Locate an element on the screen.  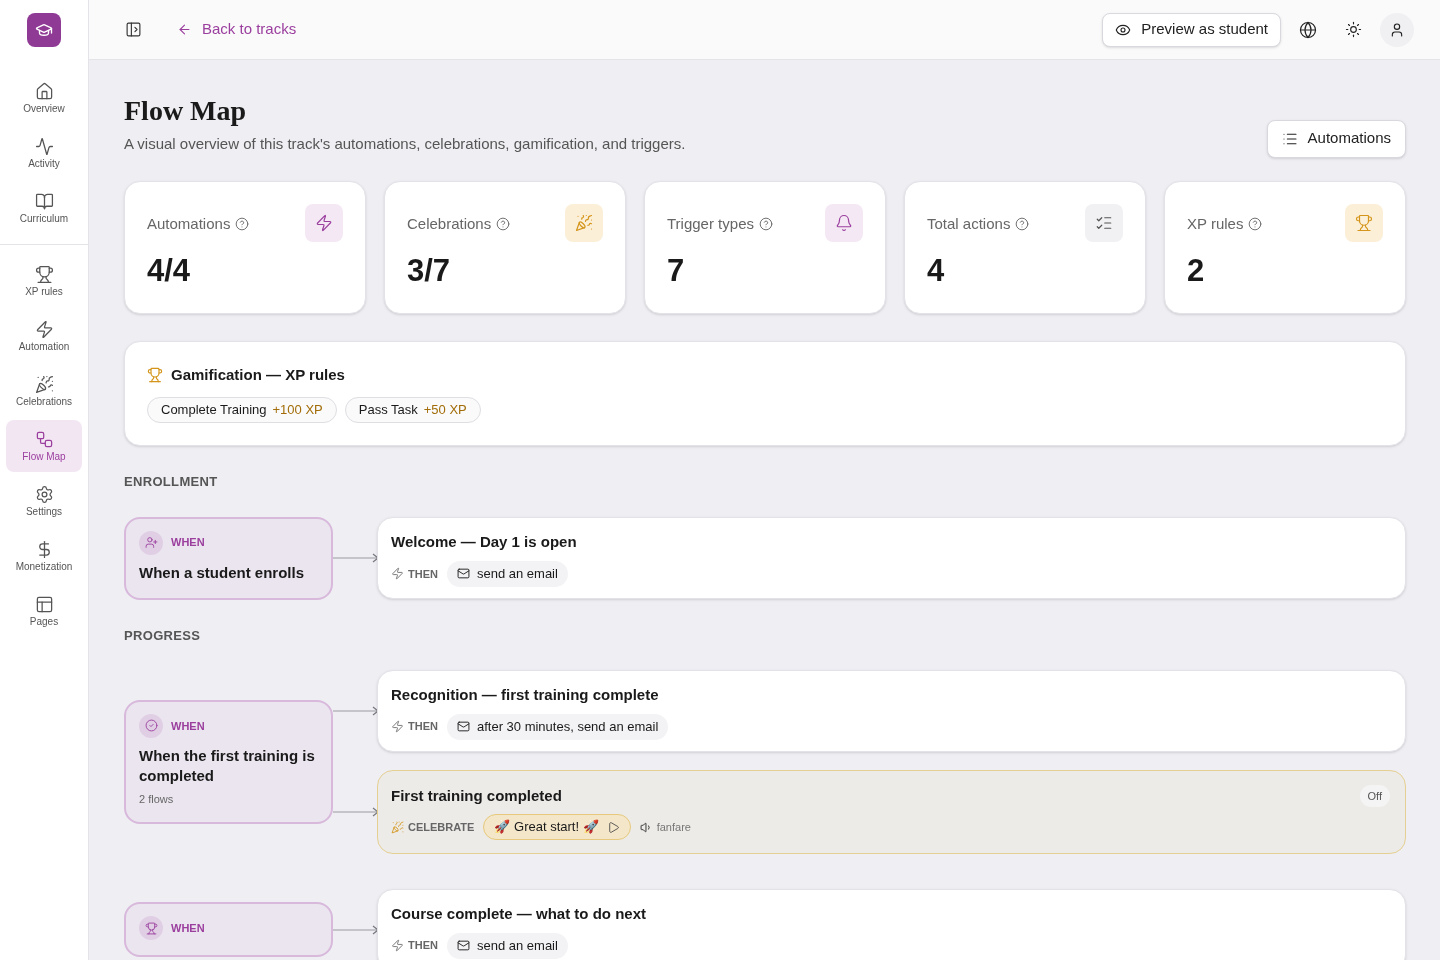
stat-label: Automations is located at coordinates (189, 223).